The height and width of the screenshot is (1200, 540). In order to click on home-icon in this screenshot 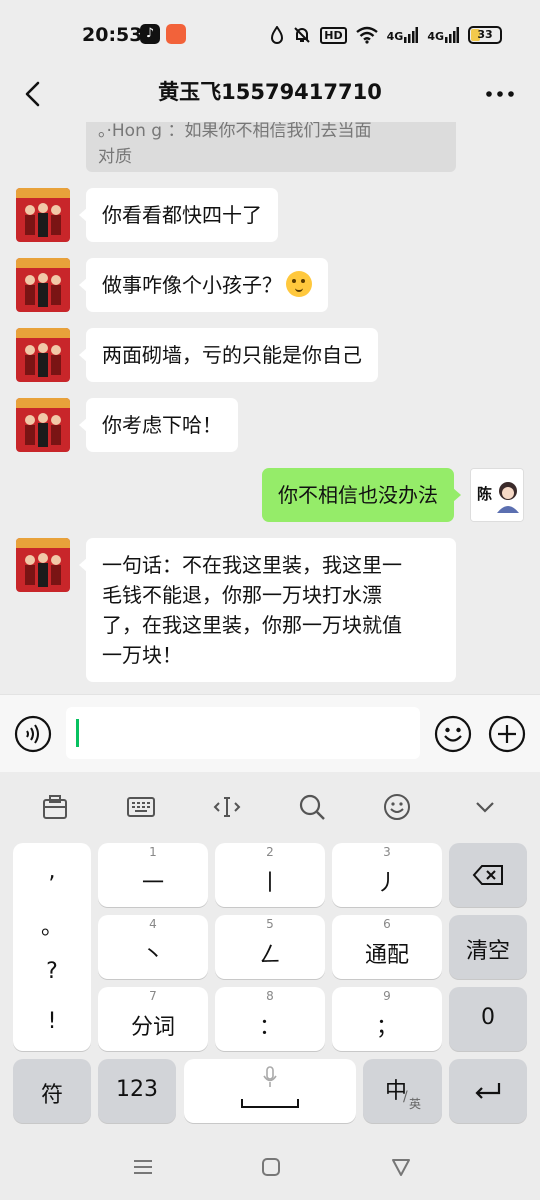, I will do `click(271, 1167)`.